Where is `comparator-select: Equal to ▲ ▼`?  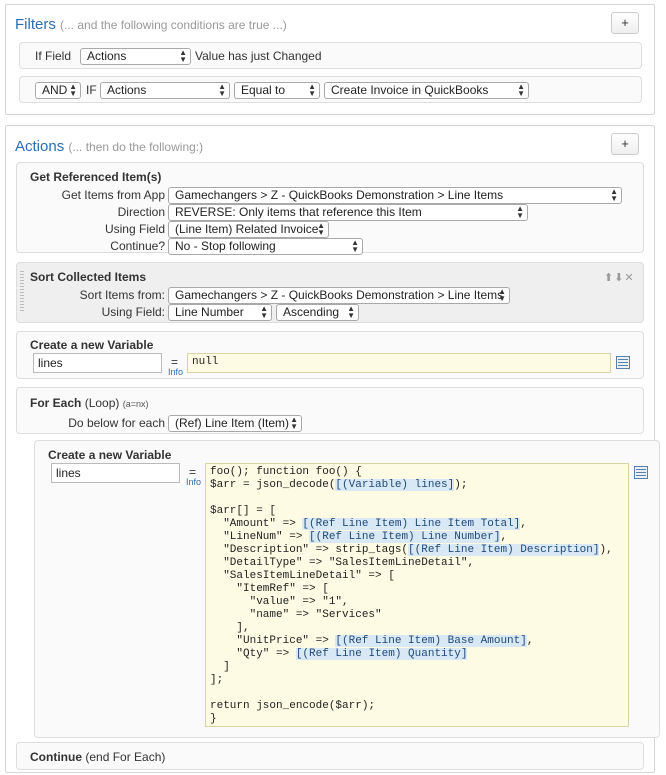 comparator-select: Equal to ▲ ▼ is located at coordinates (277, 90).